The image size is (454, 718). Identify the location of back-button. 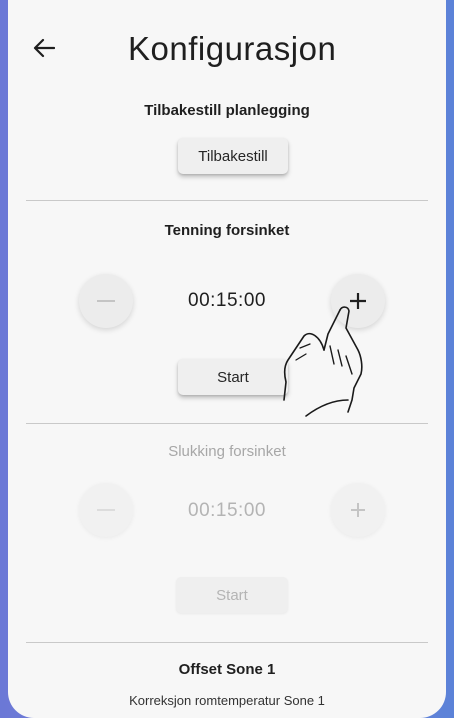
(44, 48).